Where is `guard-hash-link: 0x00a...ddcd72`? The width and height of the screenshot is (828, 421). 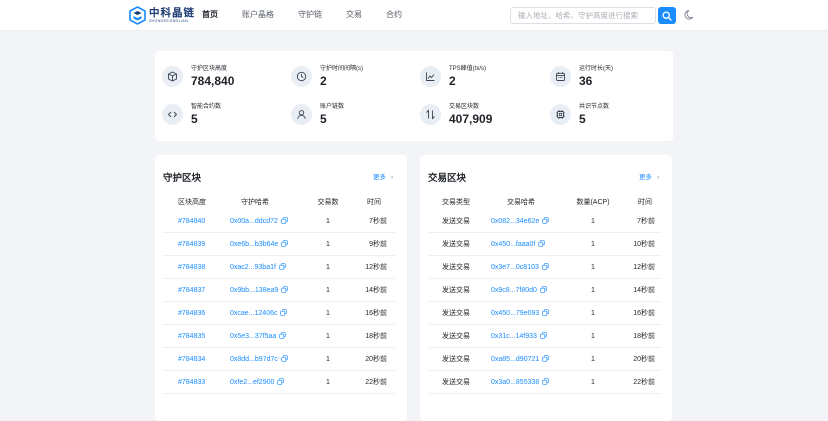
guard-hash-link: 0x00a...ddcd72 is located at coordinates (259, 221).